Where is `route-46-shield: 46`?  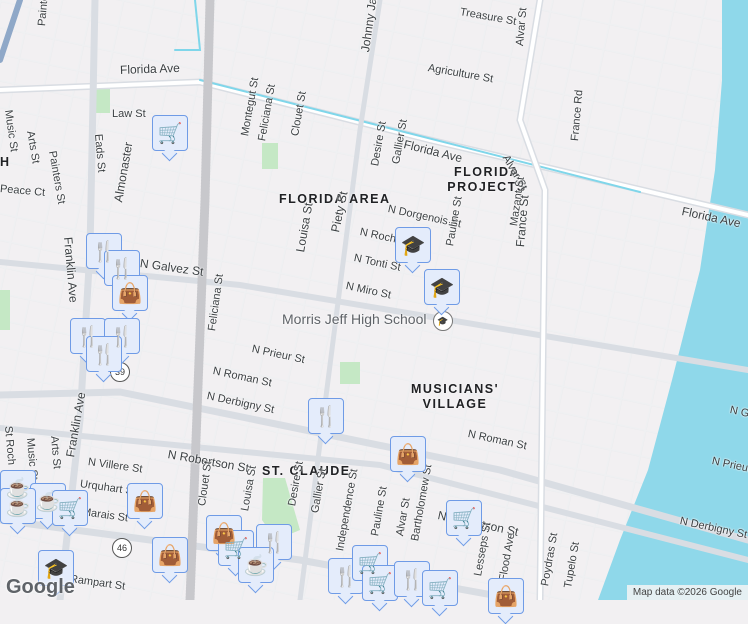
route-46-shield: 46 is located at coordinates (122, 548).